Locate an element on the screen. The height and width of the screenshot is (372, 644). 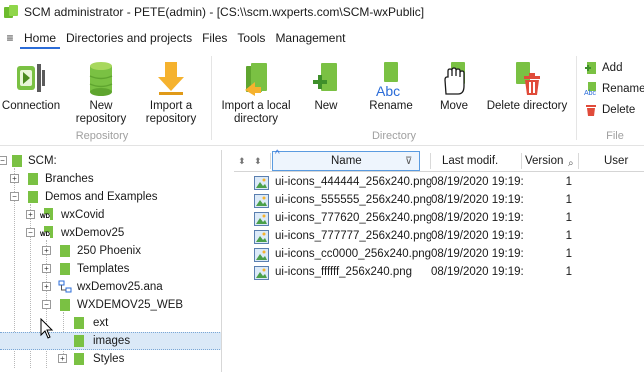
mouse-cursor-icon is located at coordinates (47, 328).